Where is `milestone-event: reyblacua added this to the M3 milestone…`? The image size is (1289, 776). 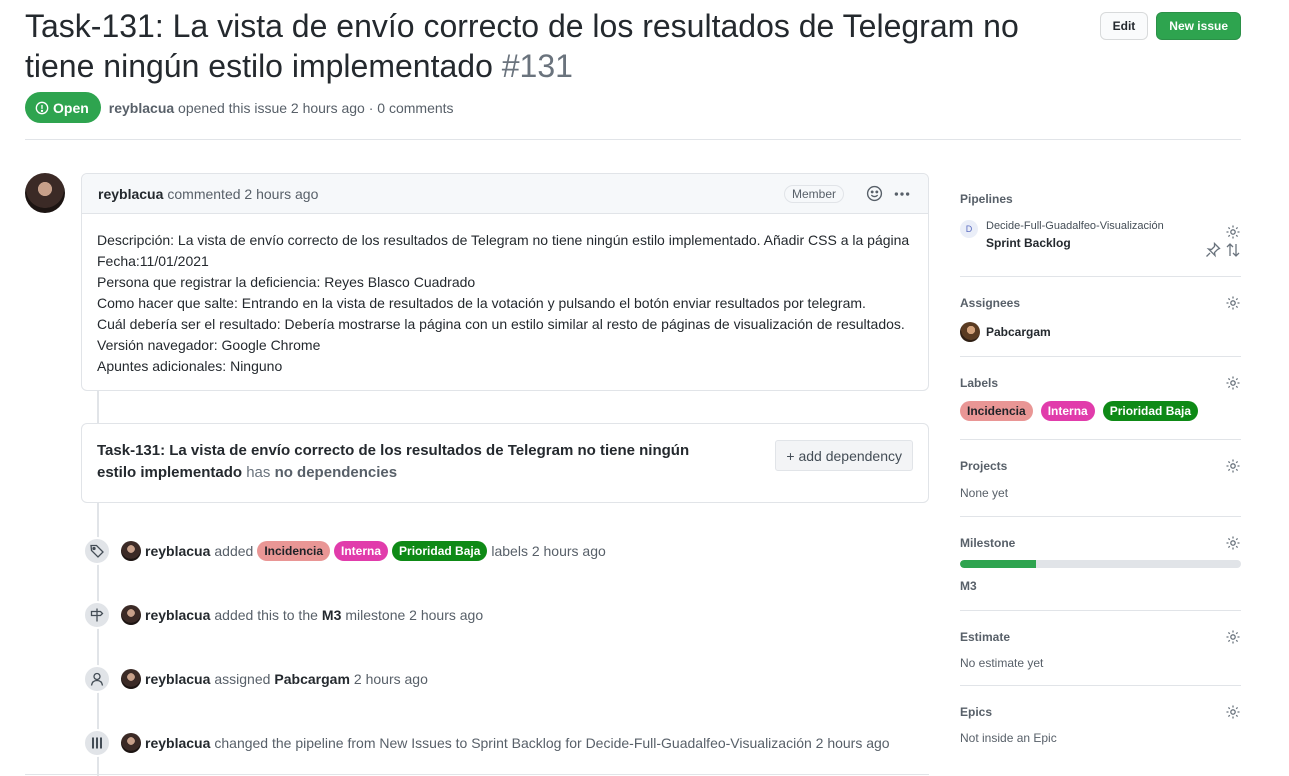 milestone-event: reyblacua added this to the M3 milestone… is located at coordinates (283, 615).